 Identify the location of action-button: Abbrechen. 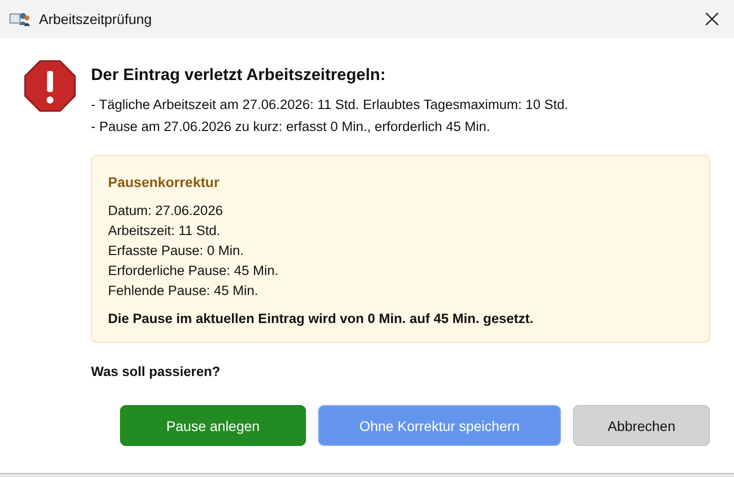
(641, 425).